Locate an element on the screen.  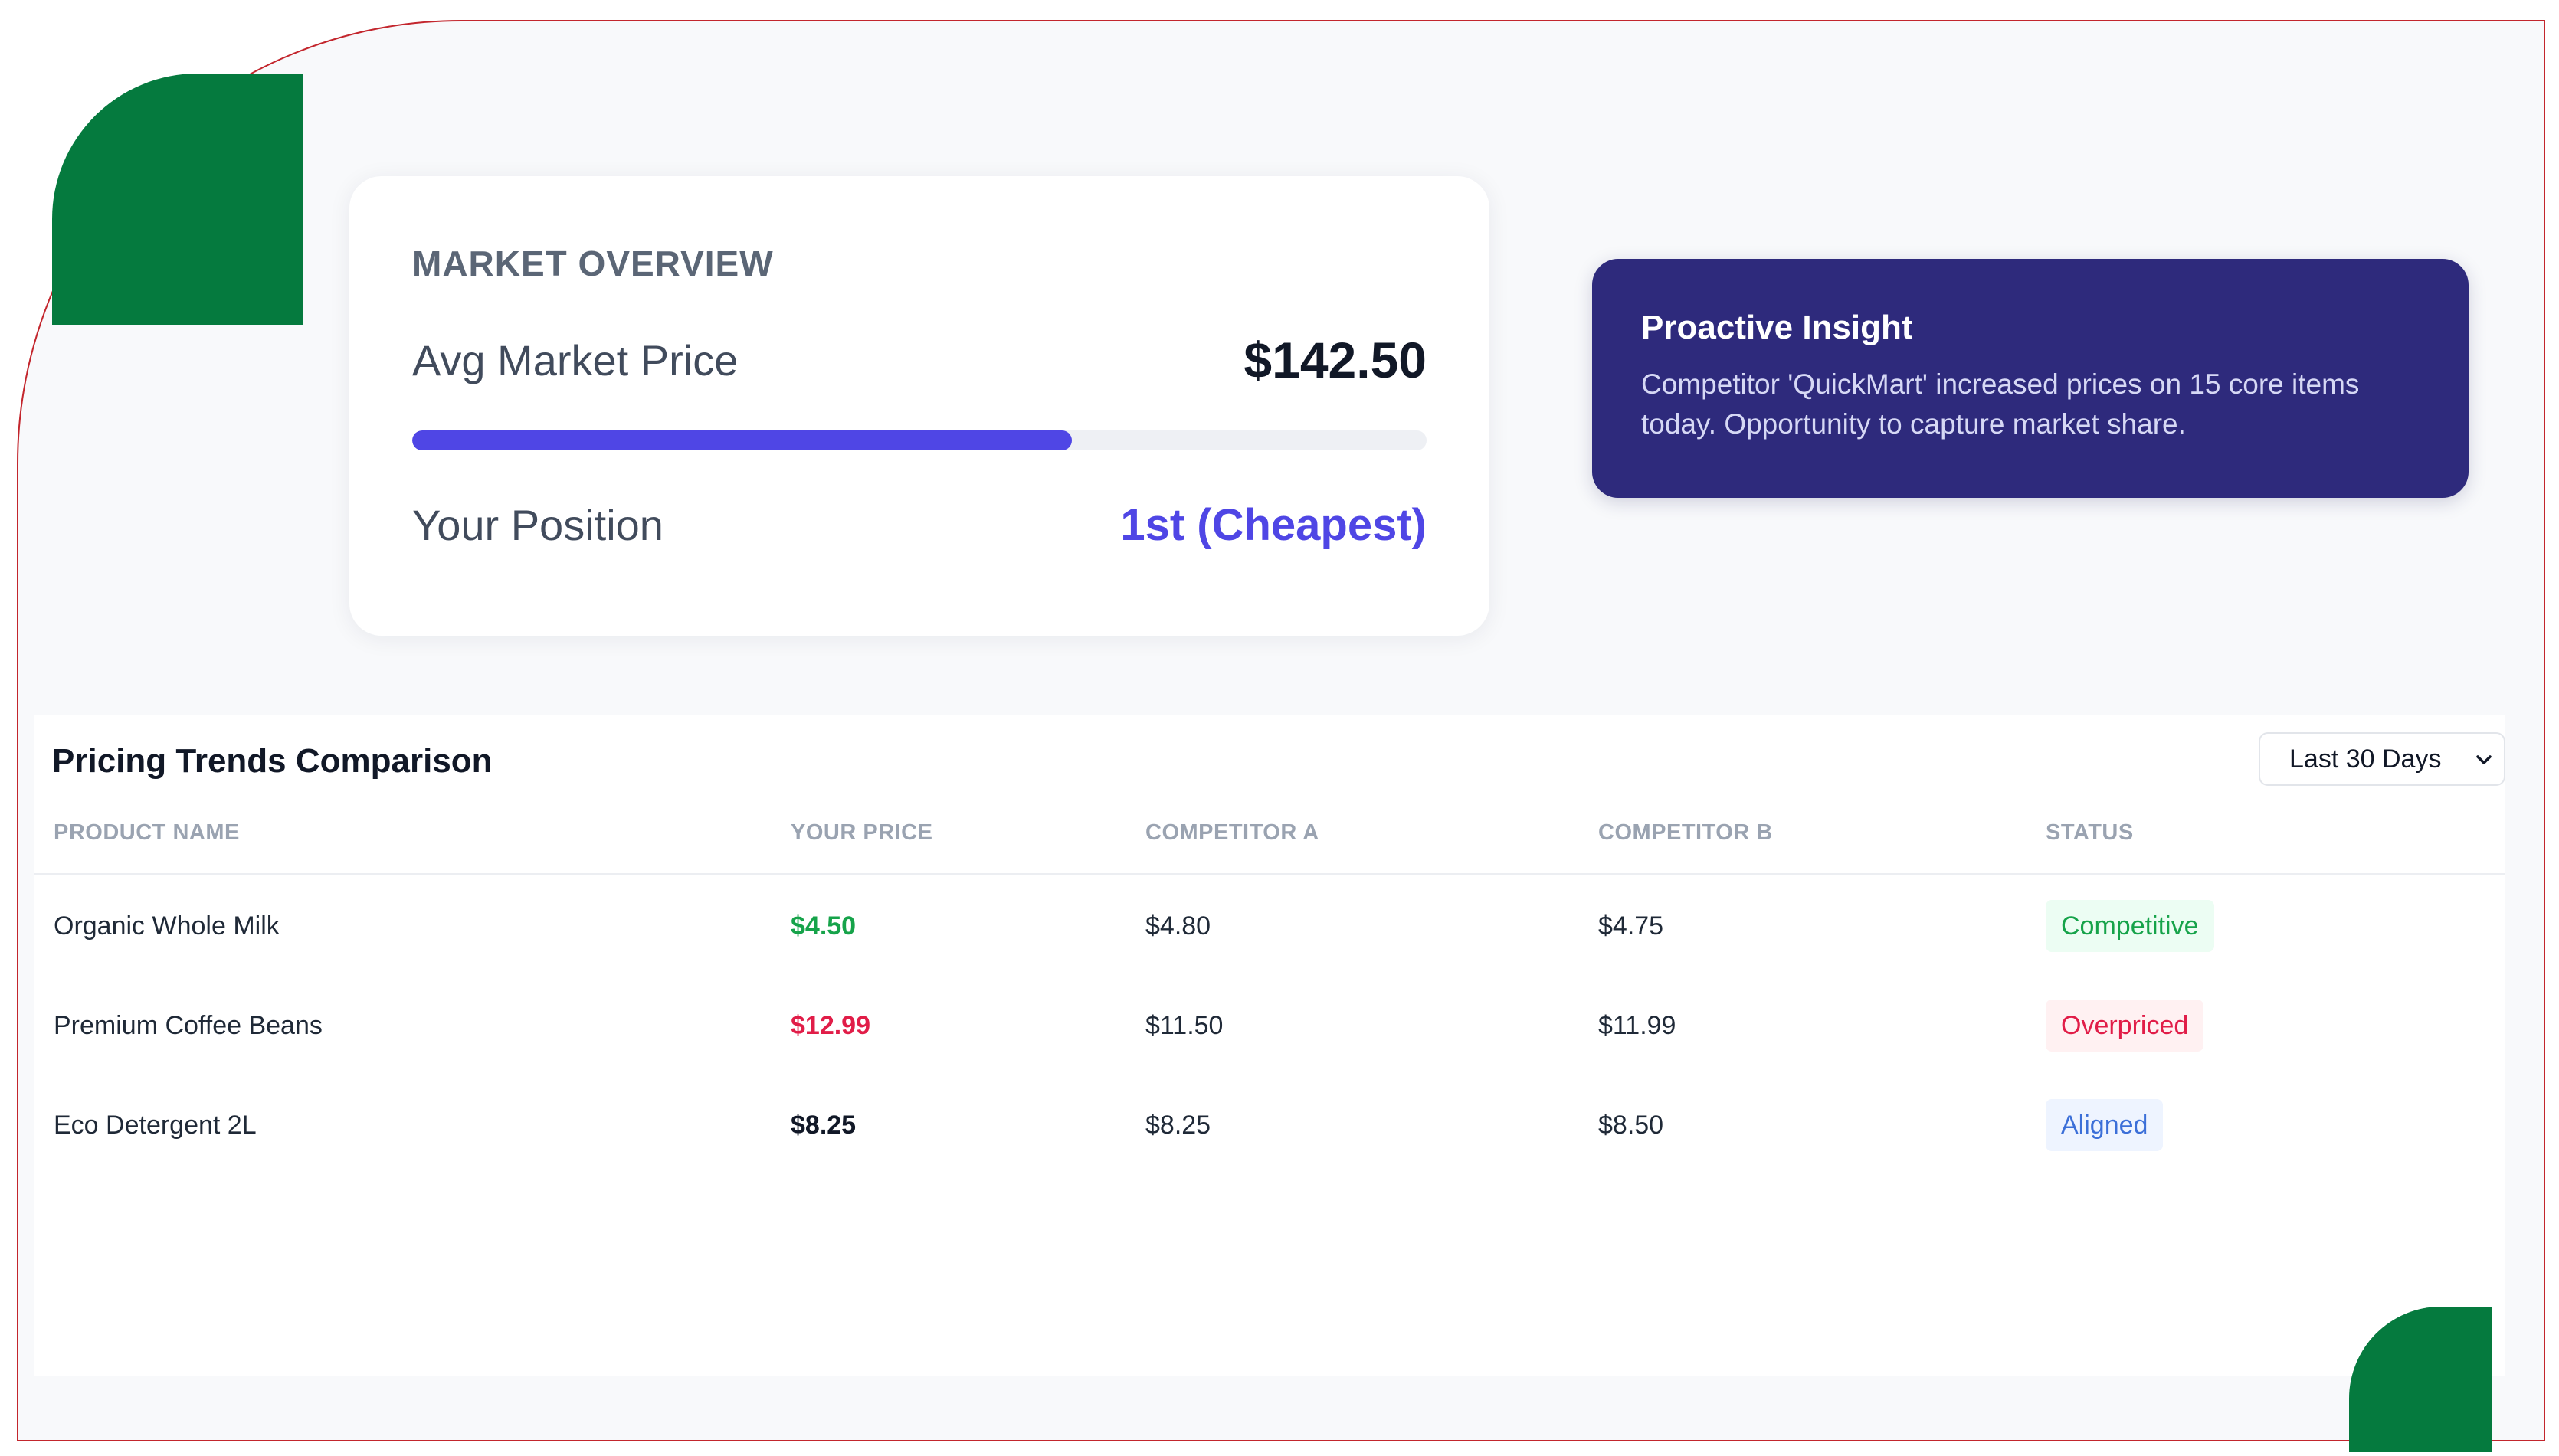
column-header-competitor-b: COMPETITOR B is located at coordinates (1685, 843).